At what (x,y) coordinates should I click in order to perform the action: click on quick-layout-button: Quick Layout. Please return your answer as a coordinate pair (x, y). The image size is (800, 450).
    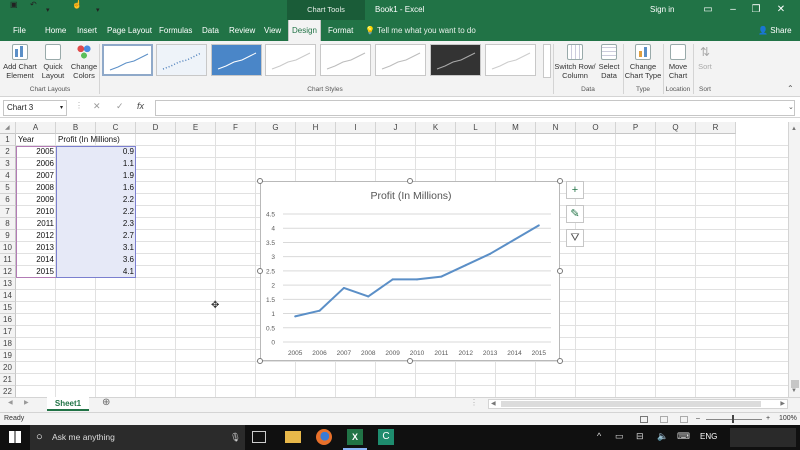
    Looking at the image, I should click on (53, 62).